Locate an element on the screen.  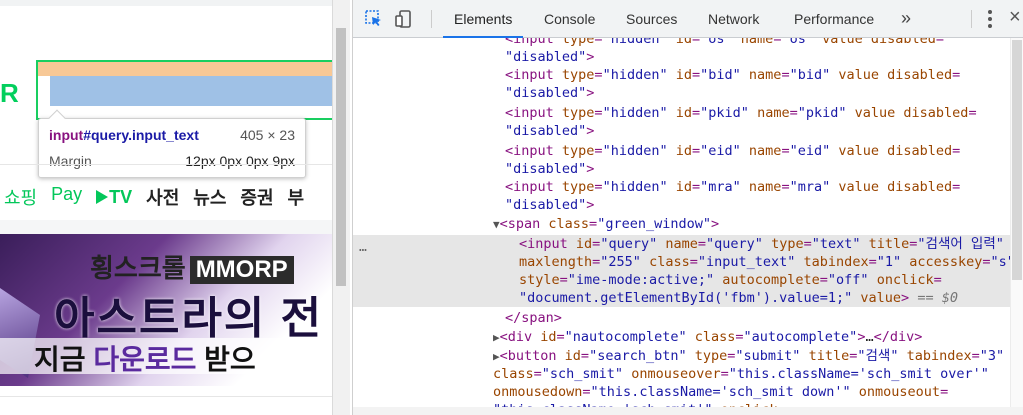
nav-item-tv-label: TV is located at coordinates (121, 196).